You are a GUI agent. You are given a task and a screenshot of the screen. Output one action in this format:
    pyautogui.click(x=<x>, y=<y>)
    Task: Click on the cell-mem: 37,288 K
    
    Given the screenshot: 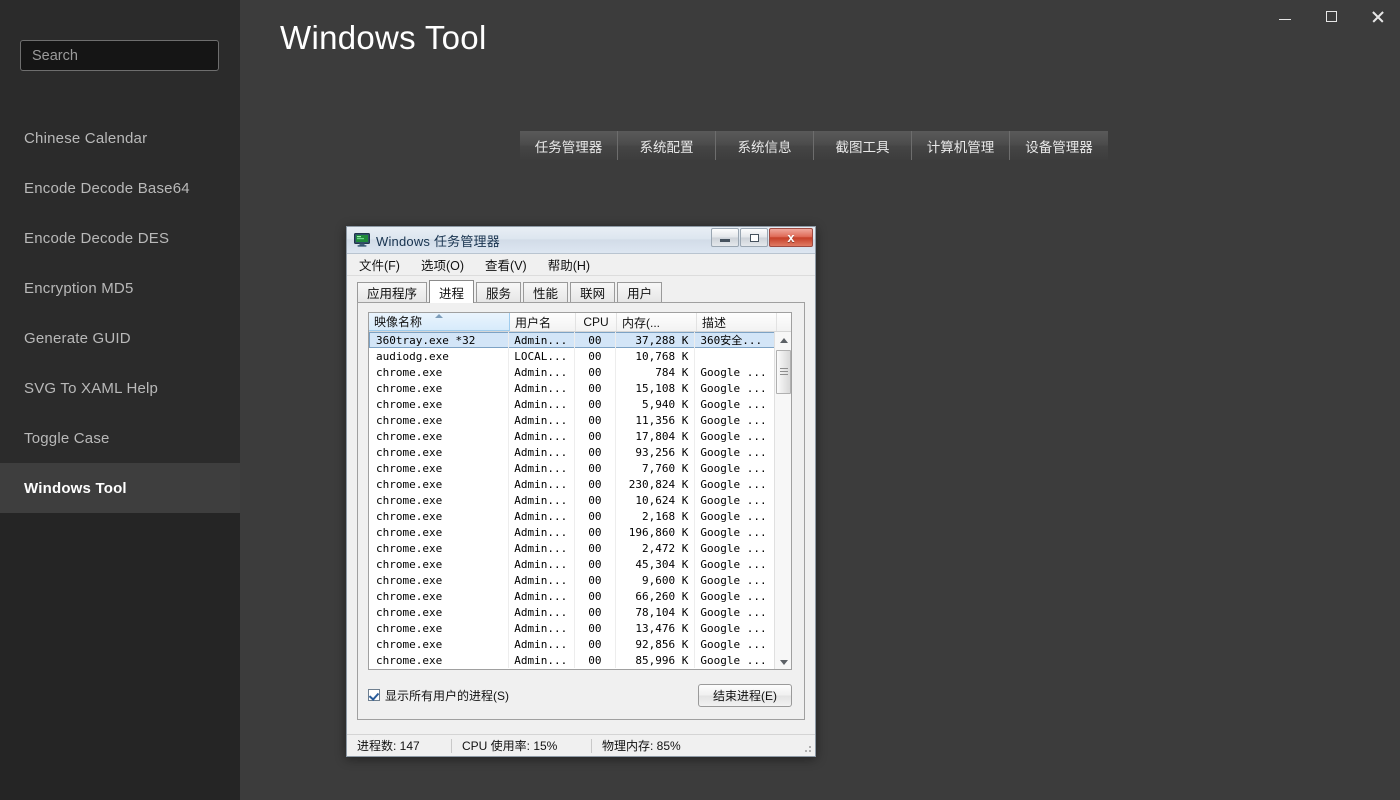 What is the action you would take?
    pyautogui.click(x=656, y=340)
    